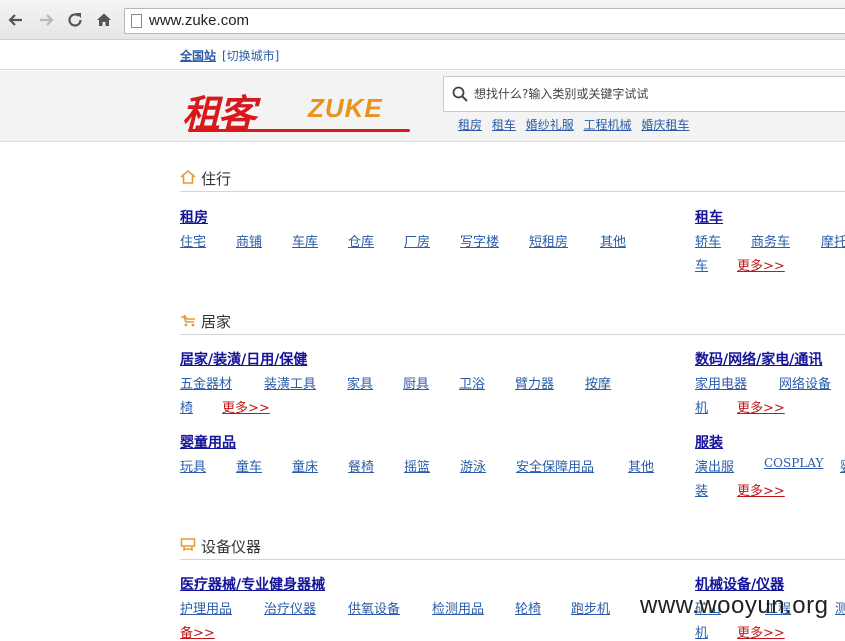 This screenshot has width=845, height=641. What do you see at coordinates (422, 55) in the screenshot?
I see `city-bar: 全国站 [切换城市]` at bounding box center [422, 55].